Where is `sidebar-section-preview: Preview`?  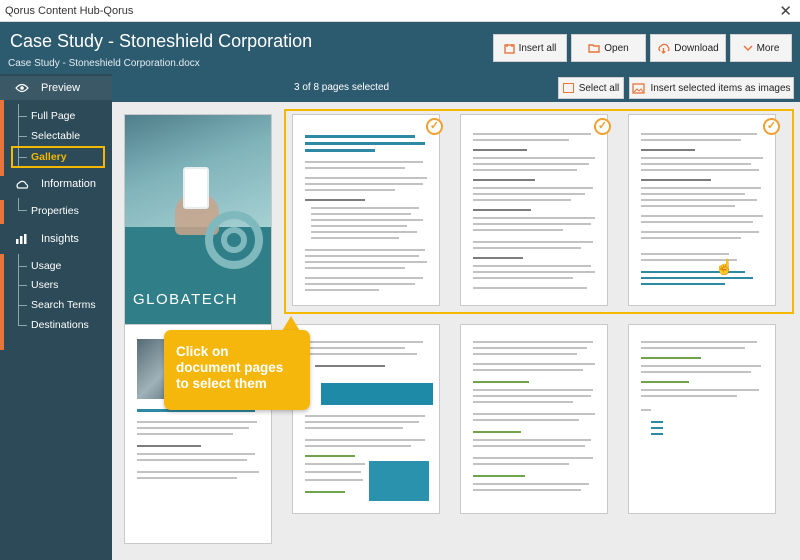 sidebar-section-preview: Preview is located at coordinates (56, 88).